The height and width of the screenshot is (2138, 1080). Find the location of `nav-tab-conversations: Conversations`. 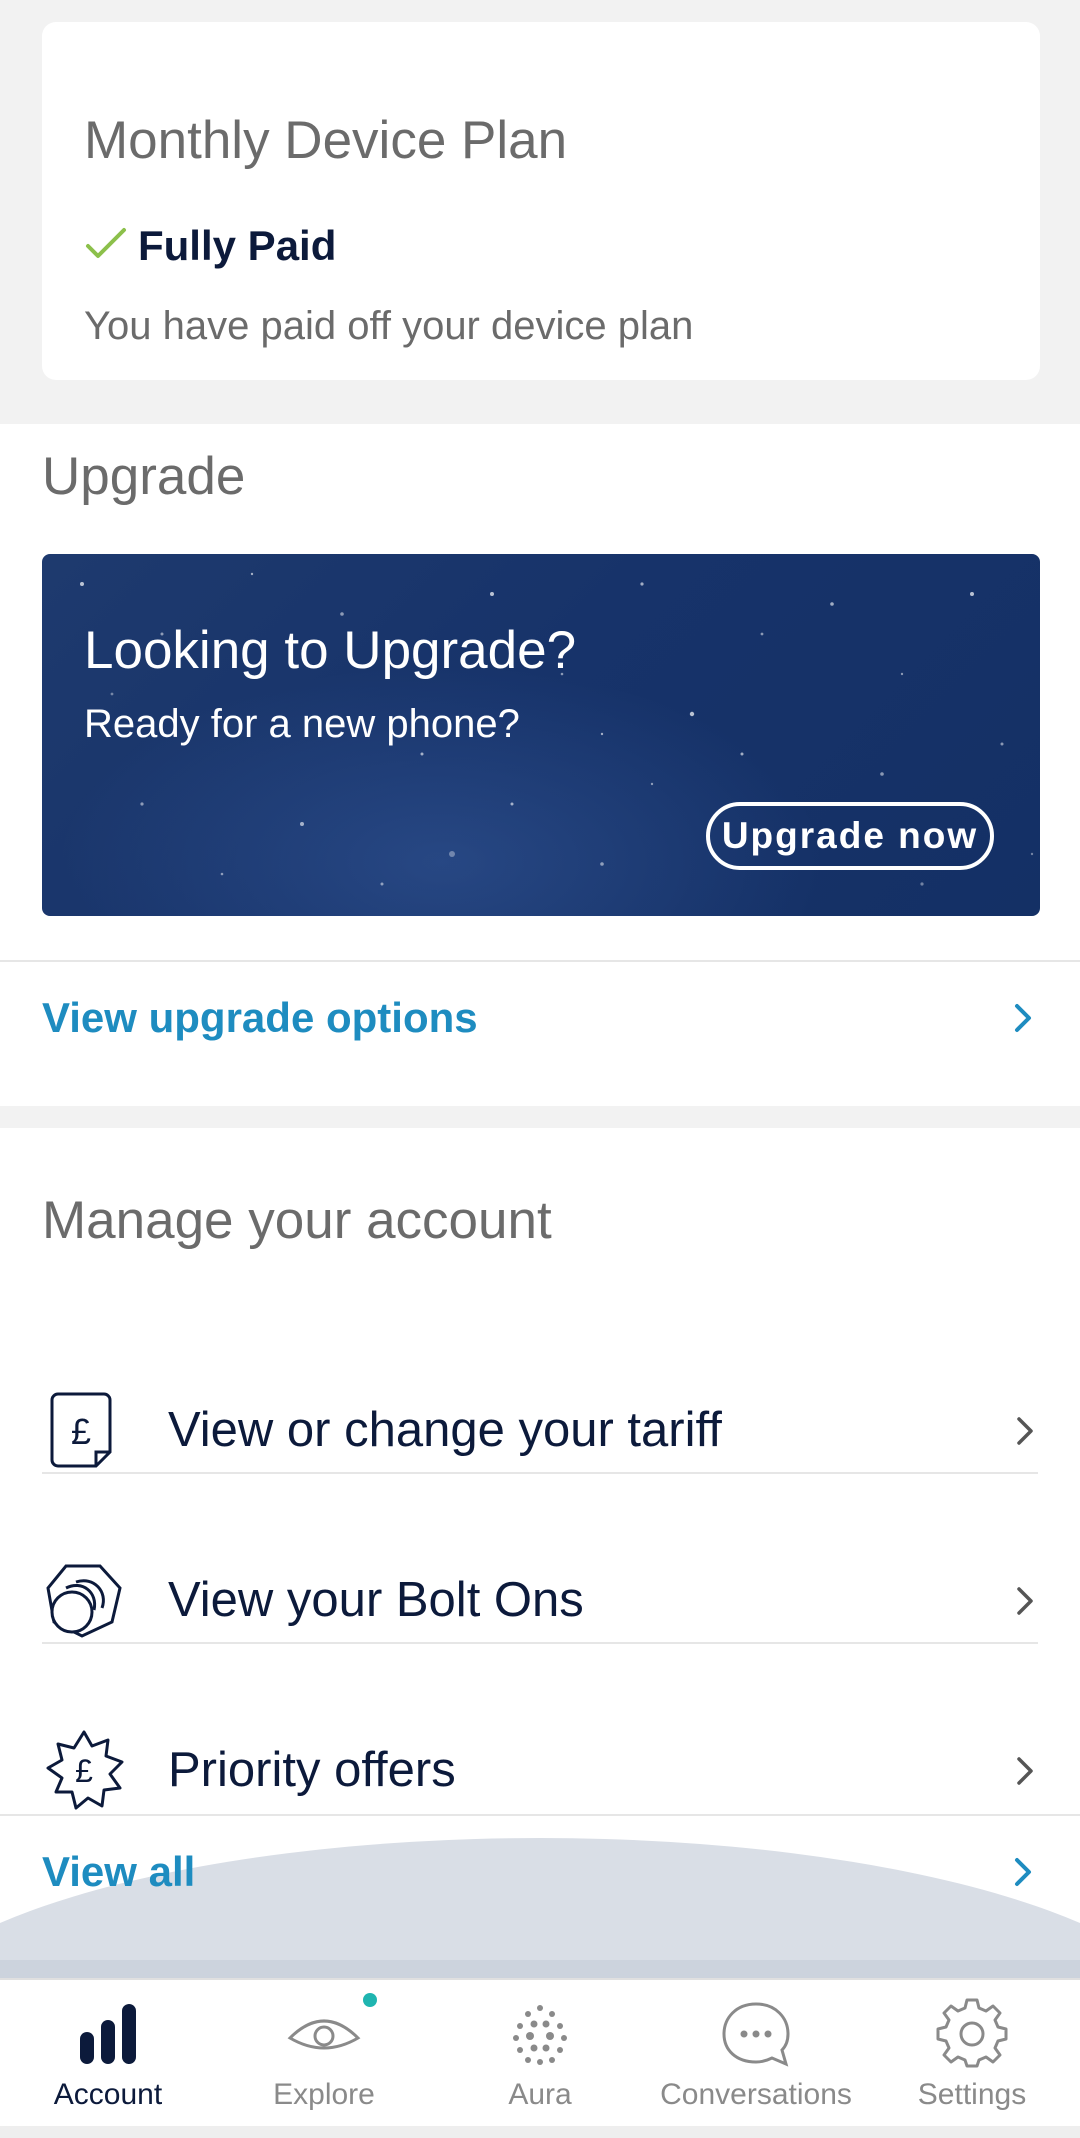

nav-tab-conversations: Conversations is located at coordinates (756, 2054).